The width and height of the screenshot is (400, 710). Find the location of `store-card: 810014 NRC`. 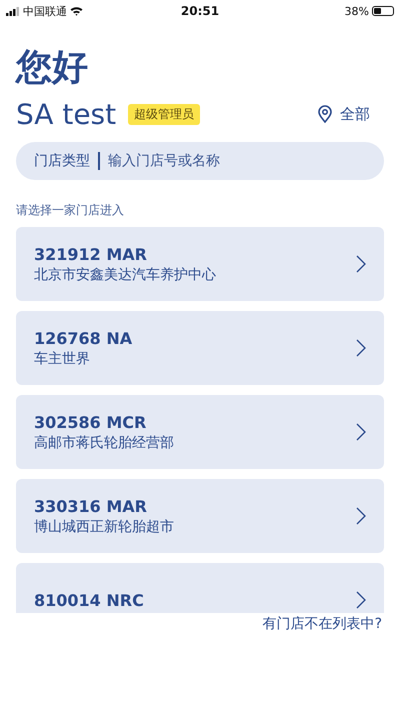

store-card: 810014 NRC is located at coordinates (200, 588).